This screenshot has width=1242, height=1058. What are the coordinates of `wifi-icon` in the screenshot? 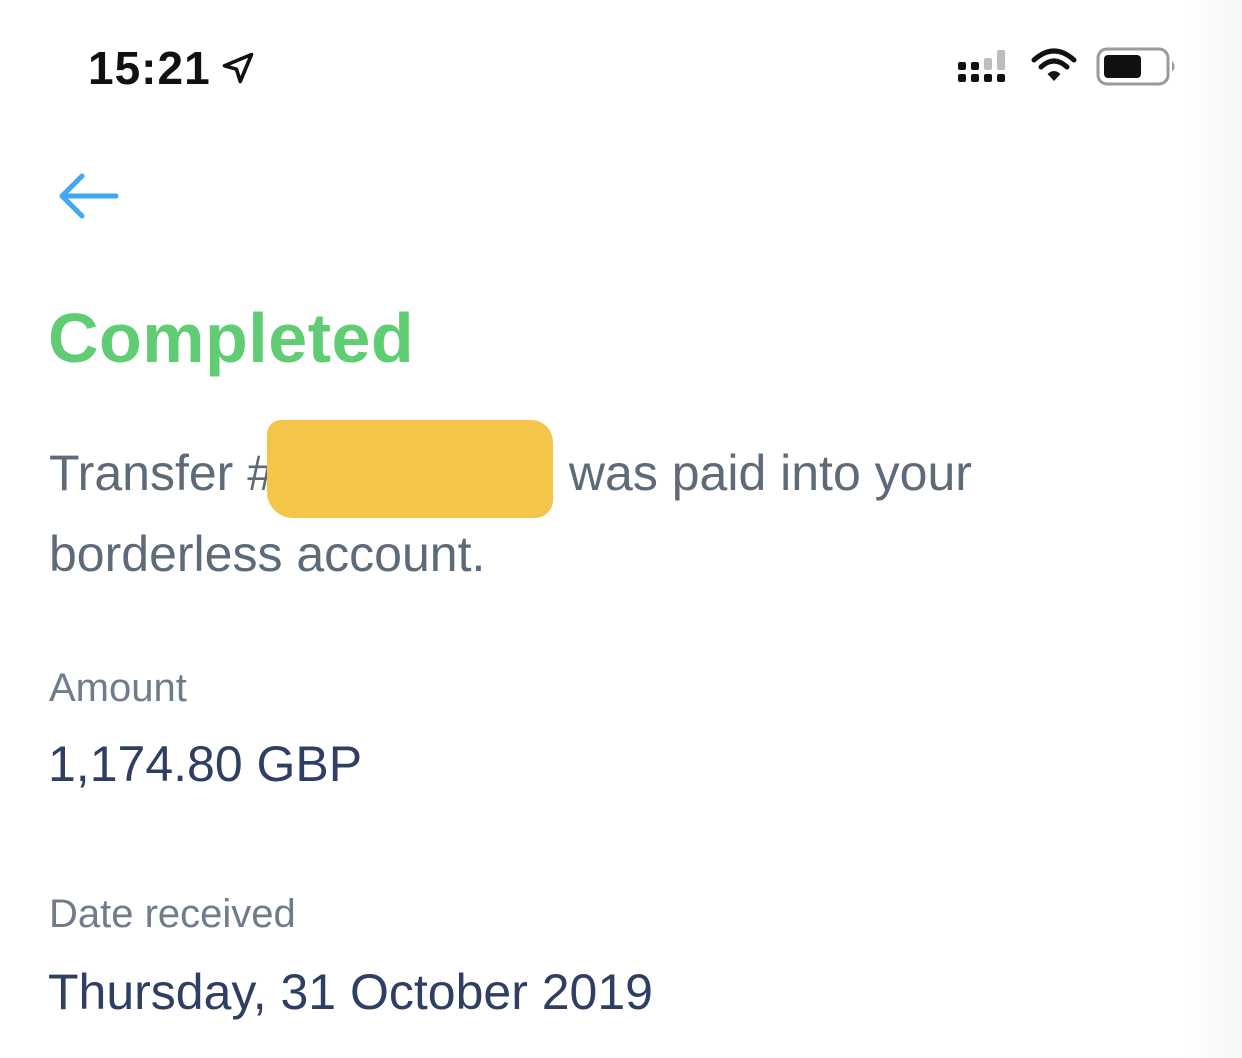 It's located at (1054, 64).